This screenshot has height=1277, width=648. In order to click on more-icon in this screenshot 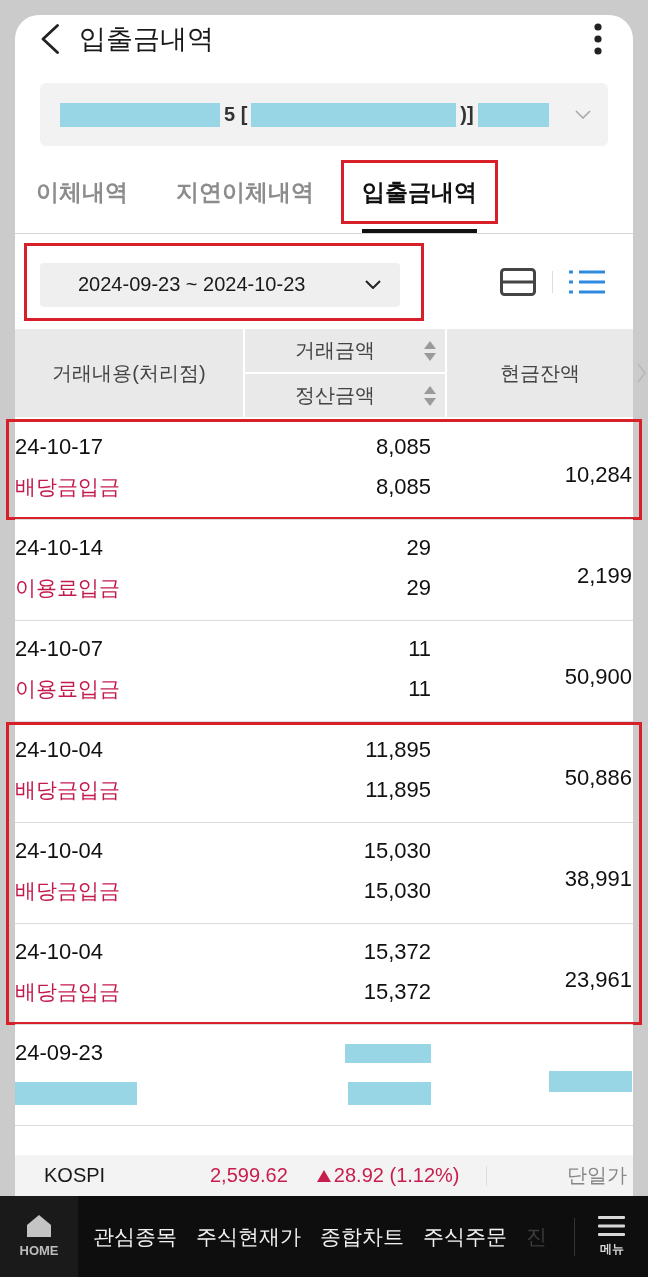, I will do `click(598, 39)`.